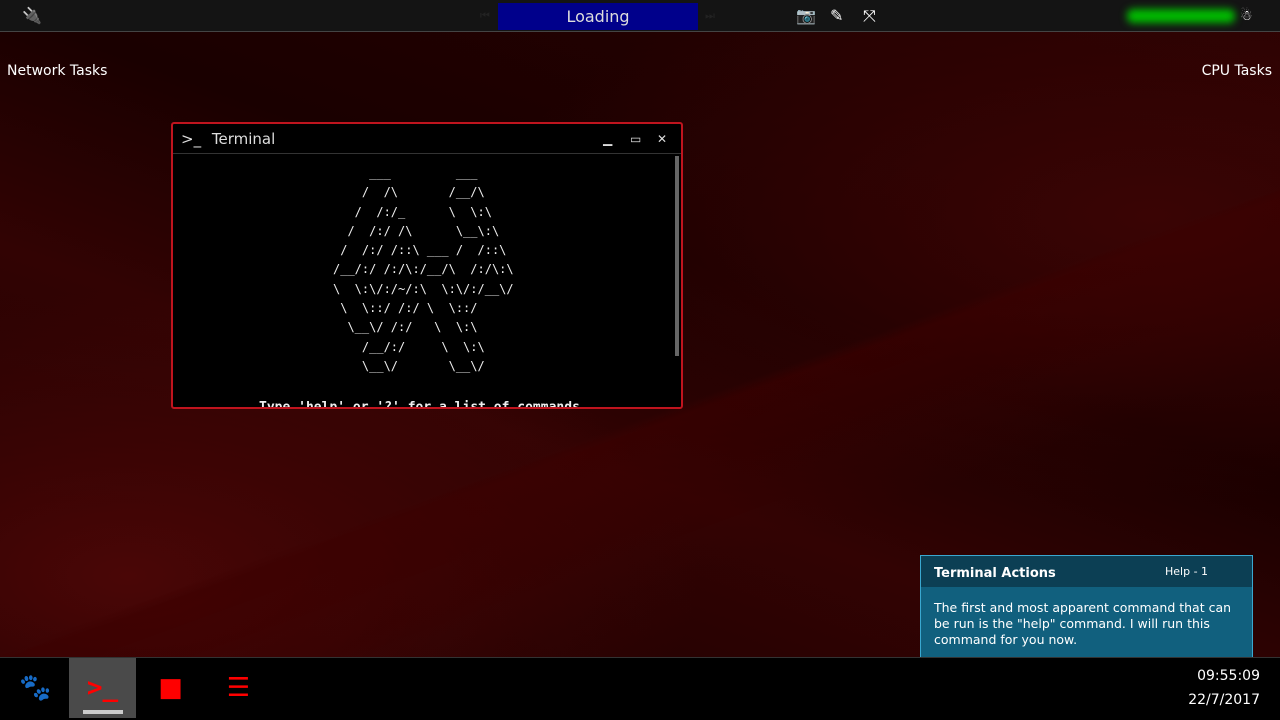  Describe the element at coordinates (836, 16) in the screenshot. I see `mic-off-icon: ✎` at that location.